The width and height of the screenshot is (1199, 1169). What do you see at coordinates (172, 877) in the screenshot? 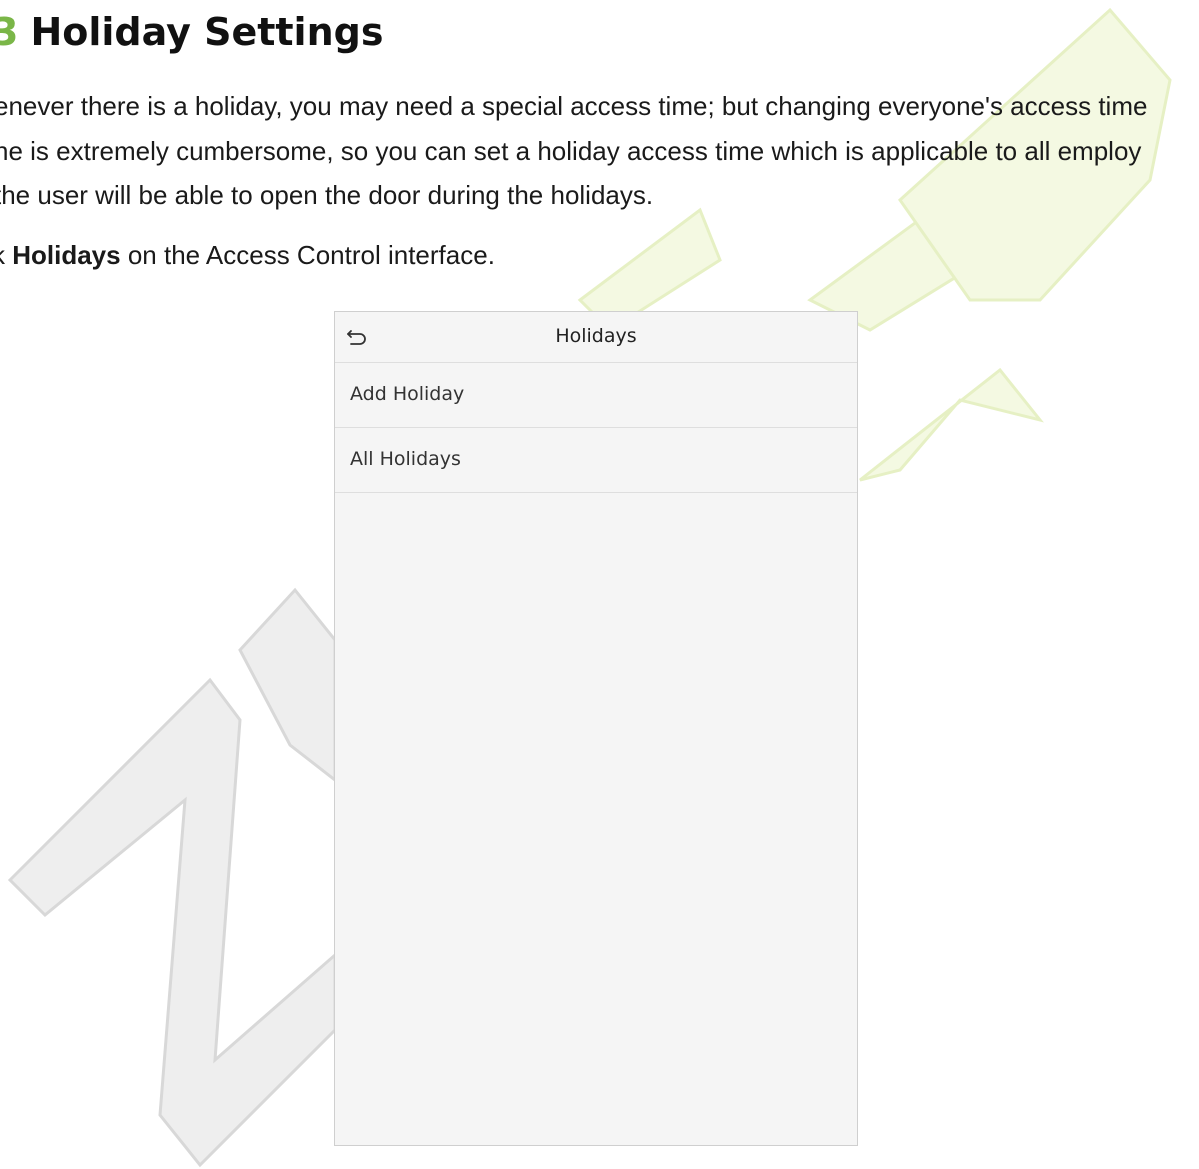
I see `watermark-z-shape` at bounding box center [172, 877].